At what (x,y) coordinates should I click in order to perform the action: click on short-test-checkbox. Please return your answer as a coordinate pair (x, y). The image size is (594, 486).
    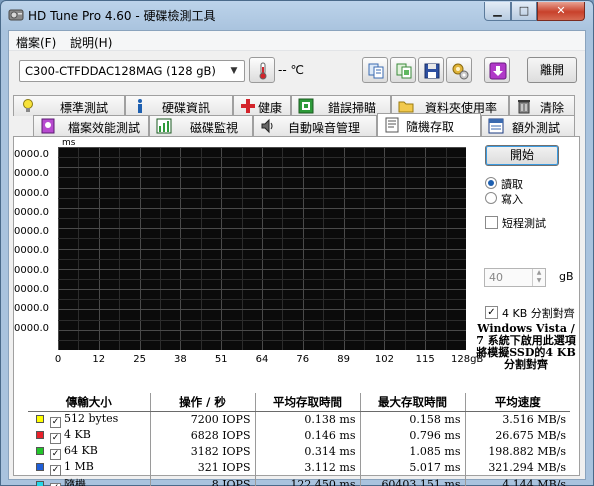
    Looking at the image, I should click on (491, 222).